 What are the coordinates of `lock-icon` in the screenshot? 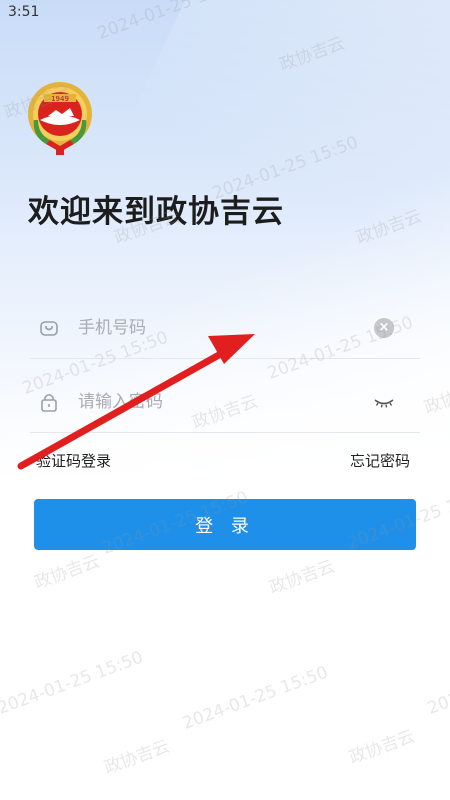 It's located at (49, 402).